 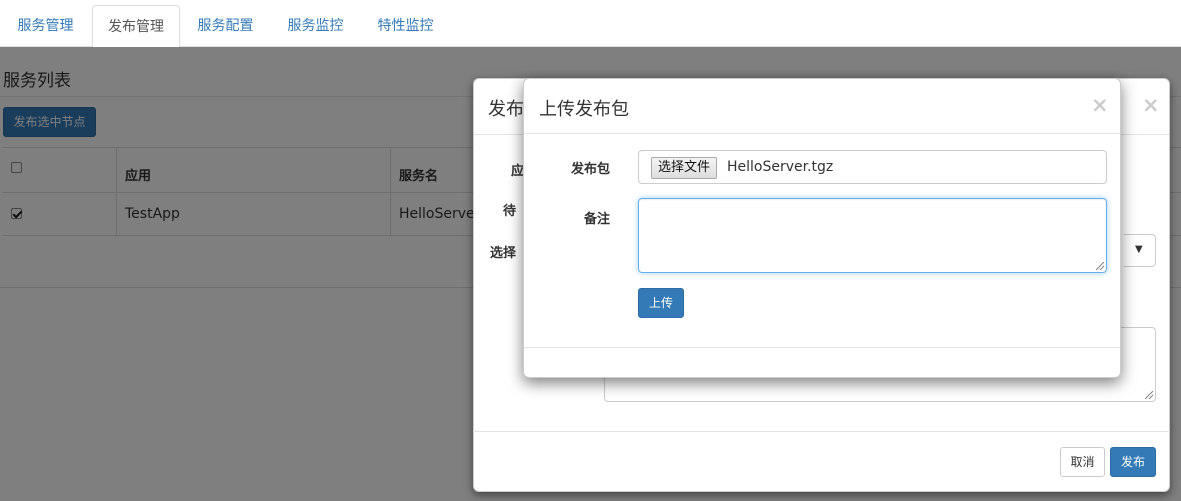 I want to click on nav-tabs: 服务管理 发布管理 服务配置 服务监控 特性监控, so click(x=590, y=24).